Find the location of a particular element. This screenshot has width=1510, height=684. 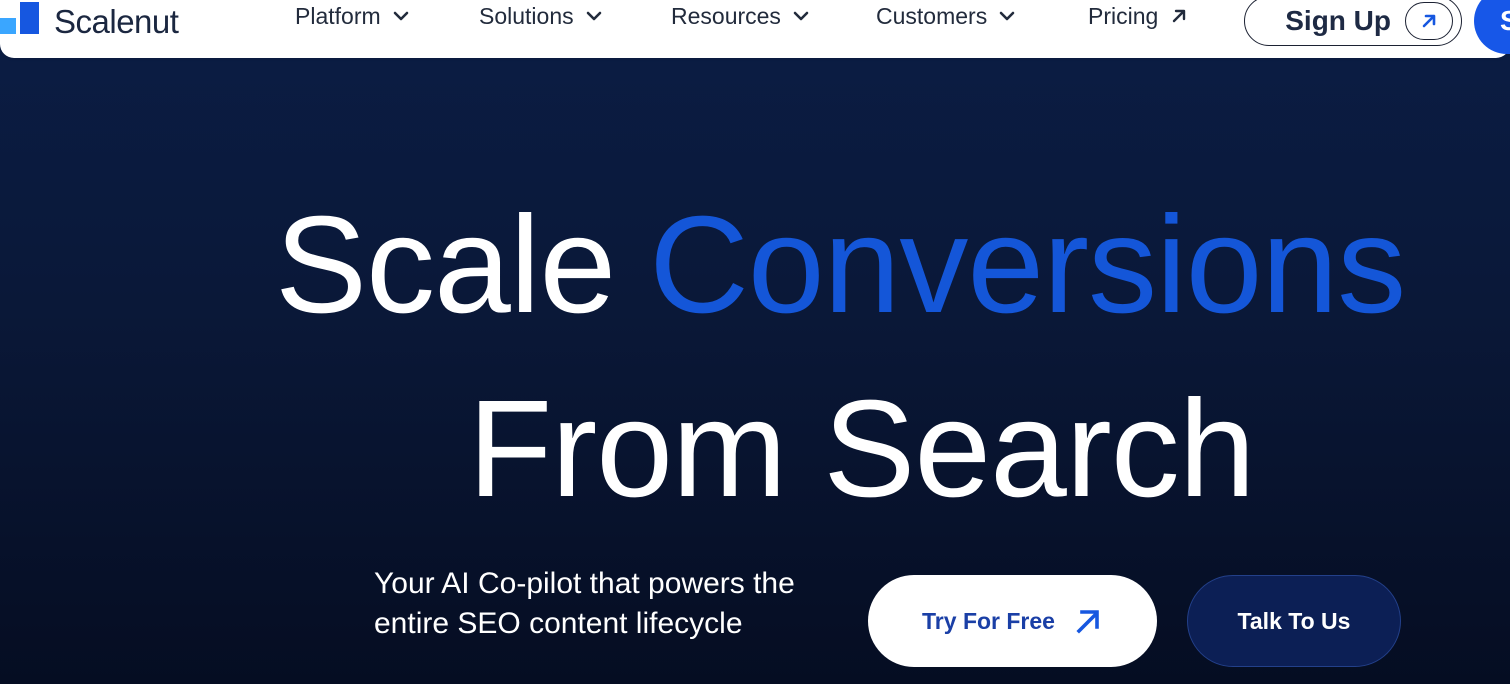

brand-logo: Scalenut is located at coordinates (89, 22).